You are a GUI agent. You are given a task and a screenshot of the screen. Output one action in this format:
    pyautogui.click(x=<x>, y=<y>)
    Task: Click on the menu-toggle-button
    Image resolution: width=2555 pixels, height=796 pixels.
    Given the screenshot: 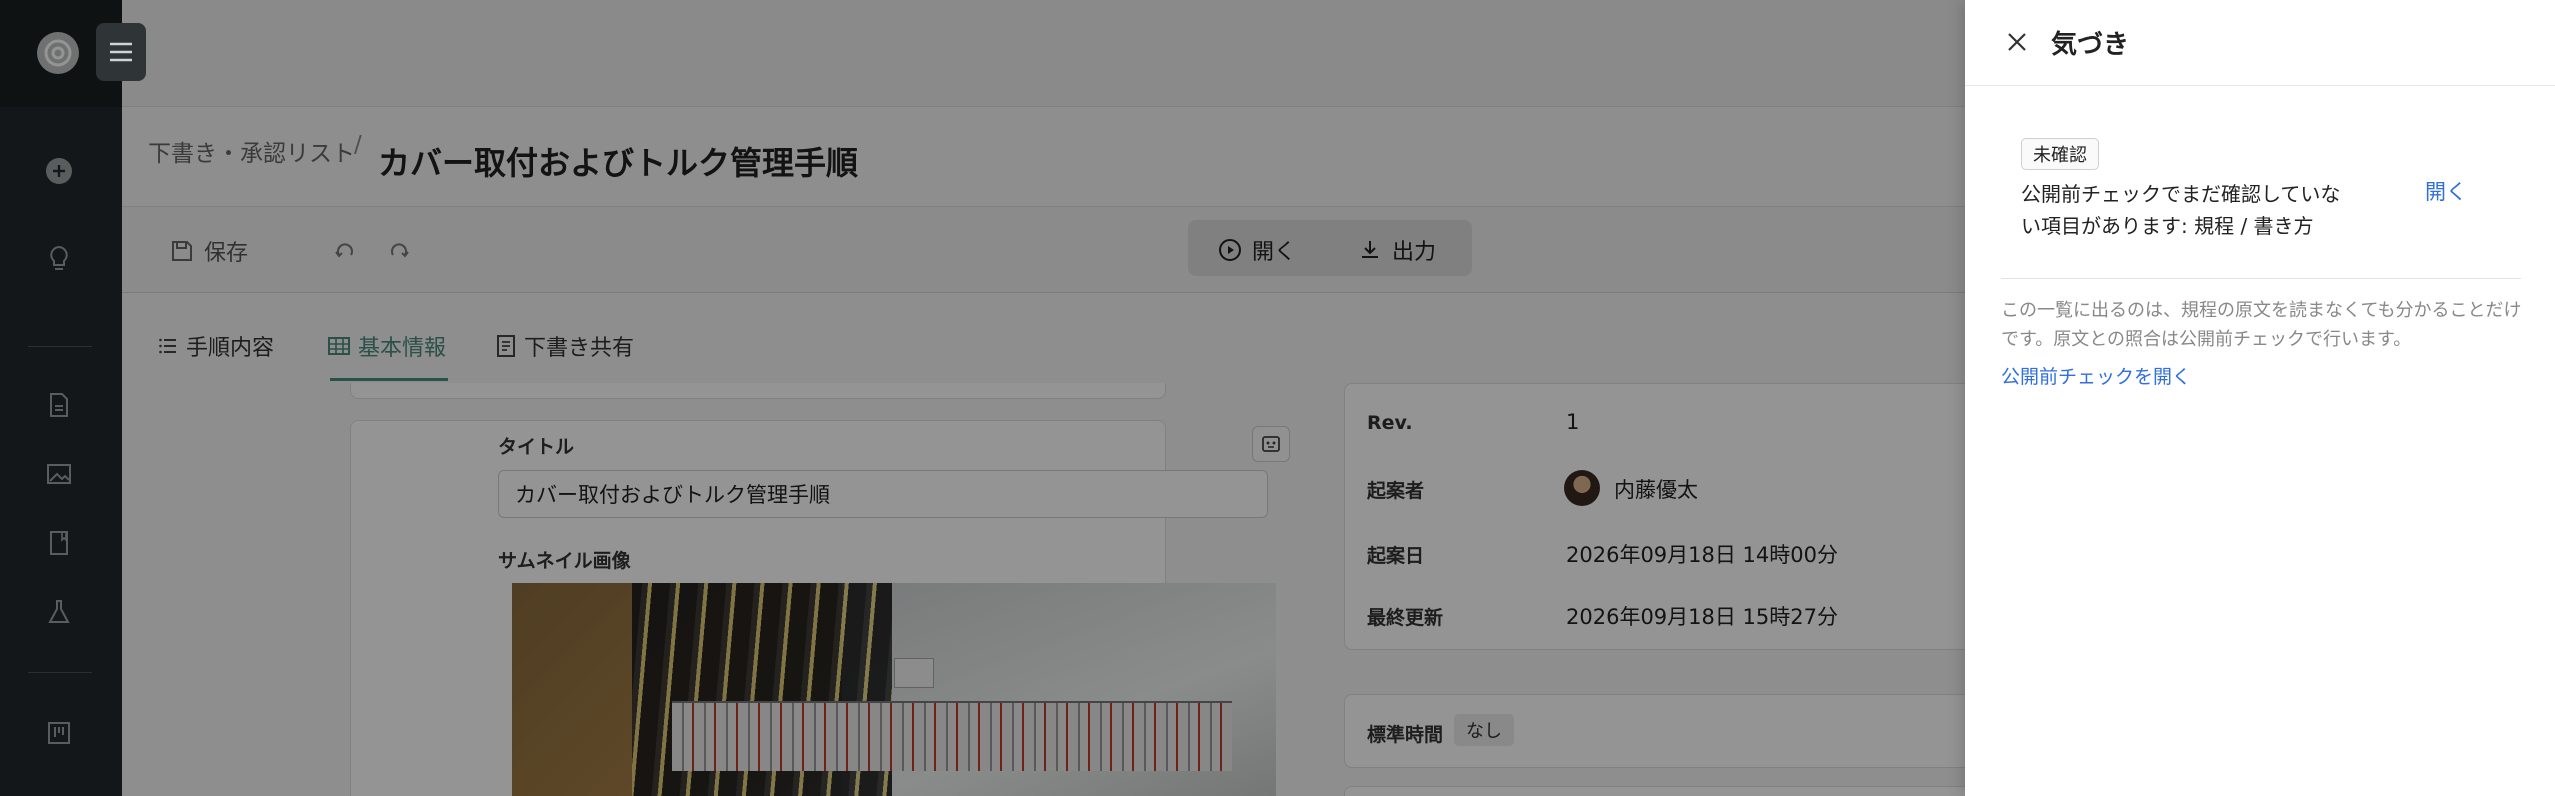 What is the action you would take?
    pyautogui.click(x=121, y=52)
    